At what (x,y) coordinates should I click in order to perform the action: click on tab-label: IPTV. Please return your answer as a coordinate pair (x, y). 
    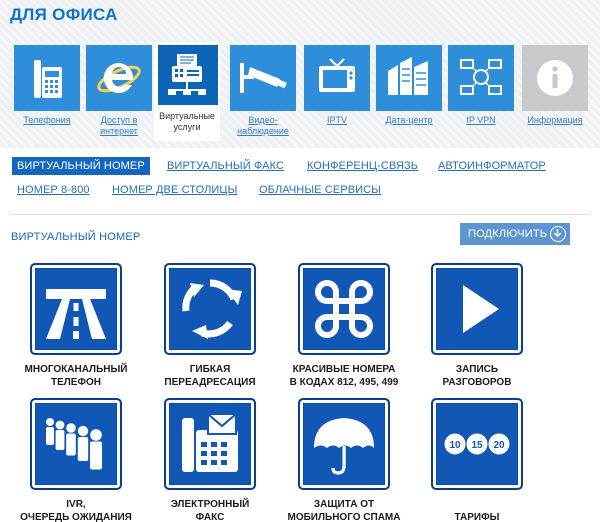
    Looking at the image, I should click on (336, 120).